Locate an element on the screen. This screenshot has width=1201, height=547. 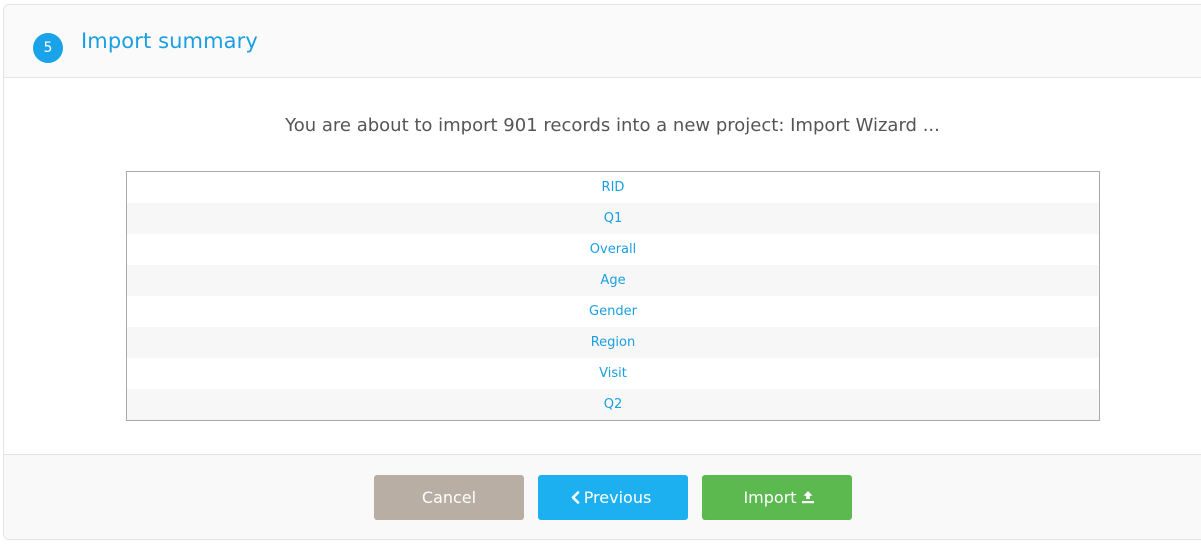
chevron-left-icon is located at coordinates (575, 497).